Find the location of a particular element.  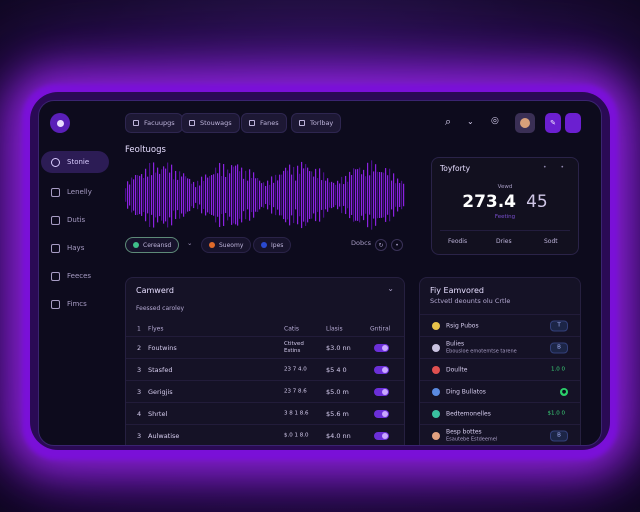

list-item-badge: $1.0 0 is located at coordinates (557, 413).